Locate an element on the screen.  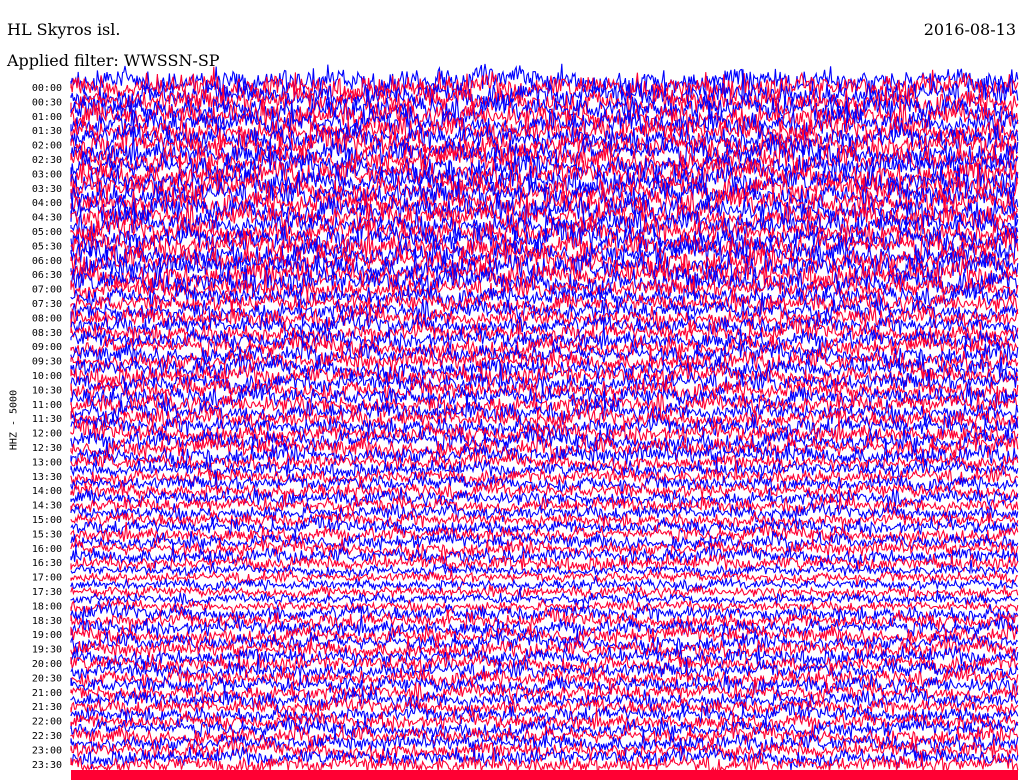
time-tick-label: 20:30 is located at coordinates (47, 678).